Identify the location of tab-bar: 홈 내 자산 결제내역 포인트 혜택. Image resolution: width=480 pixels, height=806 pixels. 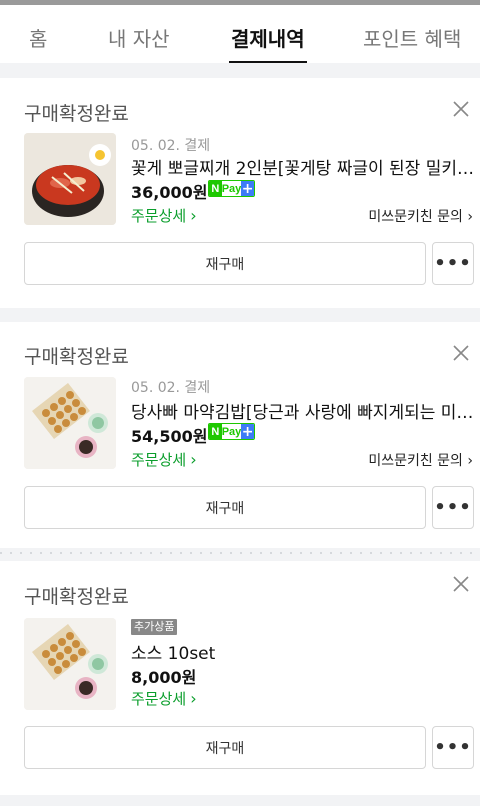
(240, 34).